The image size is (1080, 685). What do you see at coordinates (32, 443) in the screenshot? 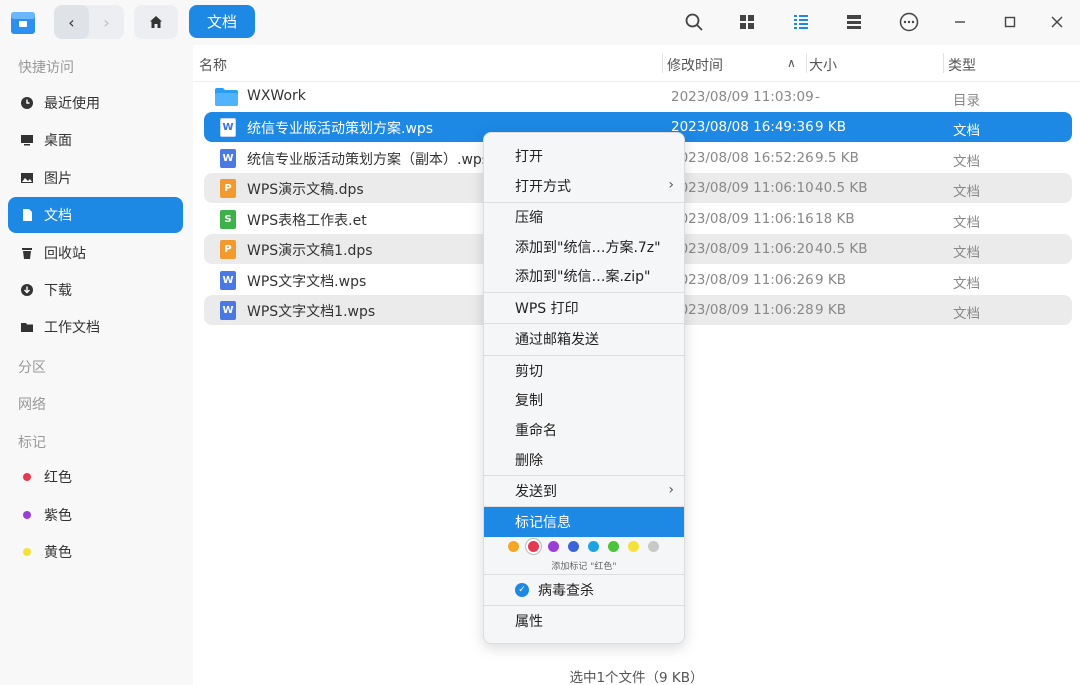
I see `tags-heading: 标记` at bounding box center [32, 443].